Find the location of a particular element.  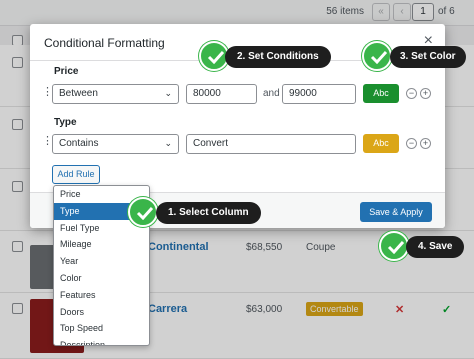

and-label: and is located at coordinates (271, 93).